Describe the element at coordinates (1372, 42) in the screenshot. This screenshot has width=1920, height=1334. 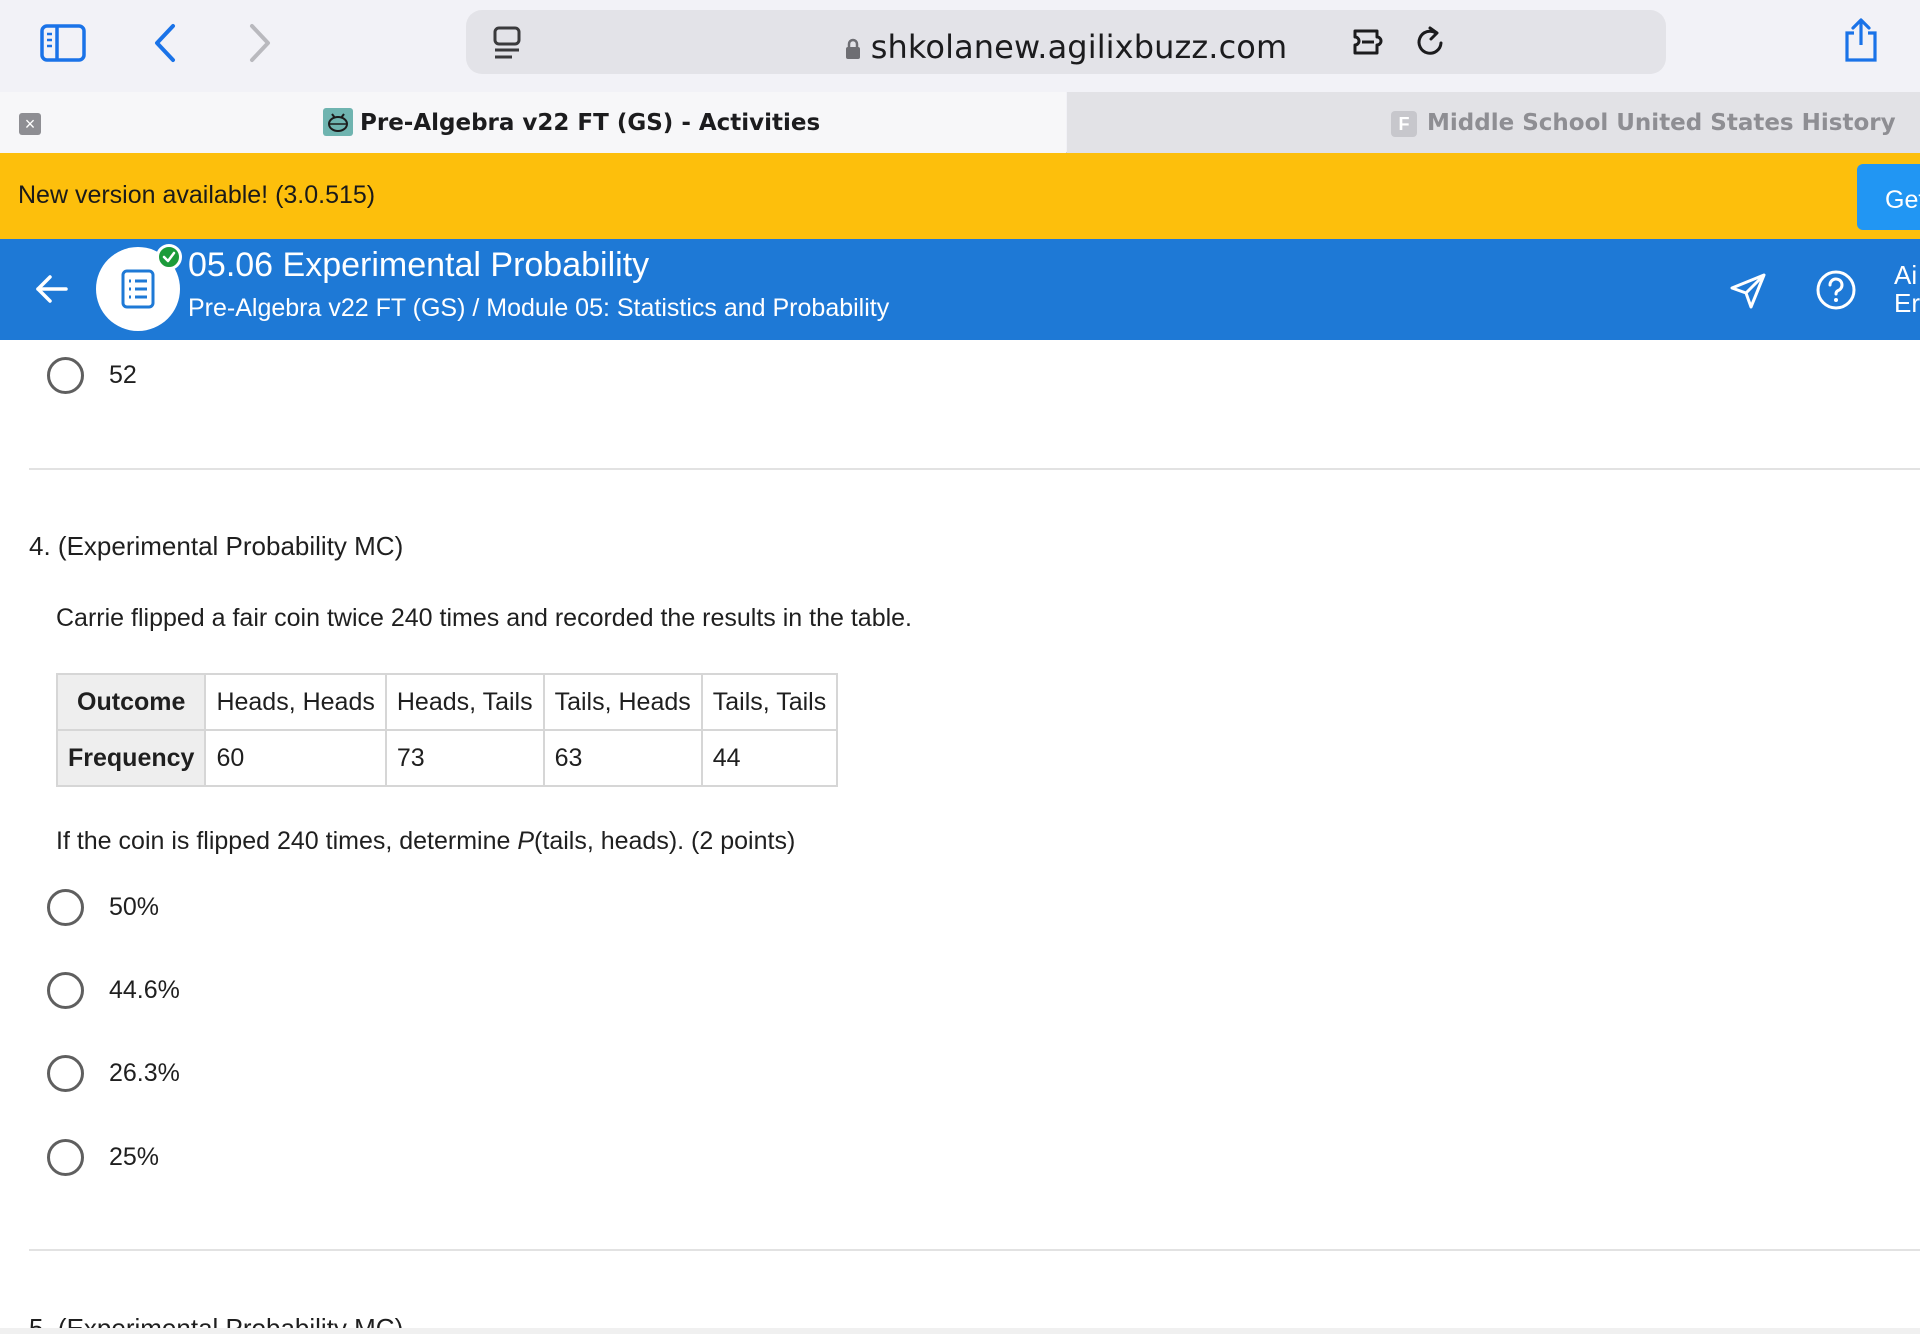
I see `extension-icon` at that location.